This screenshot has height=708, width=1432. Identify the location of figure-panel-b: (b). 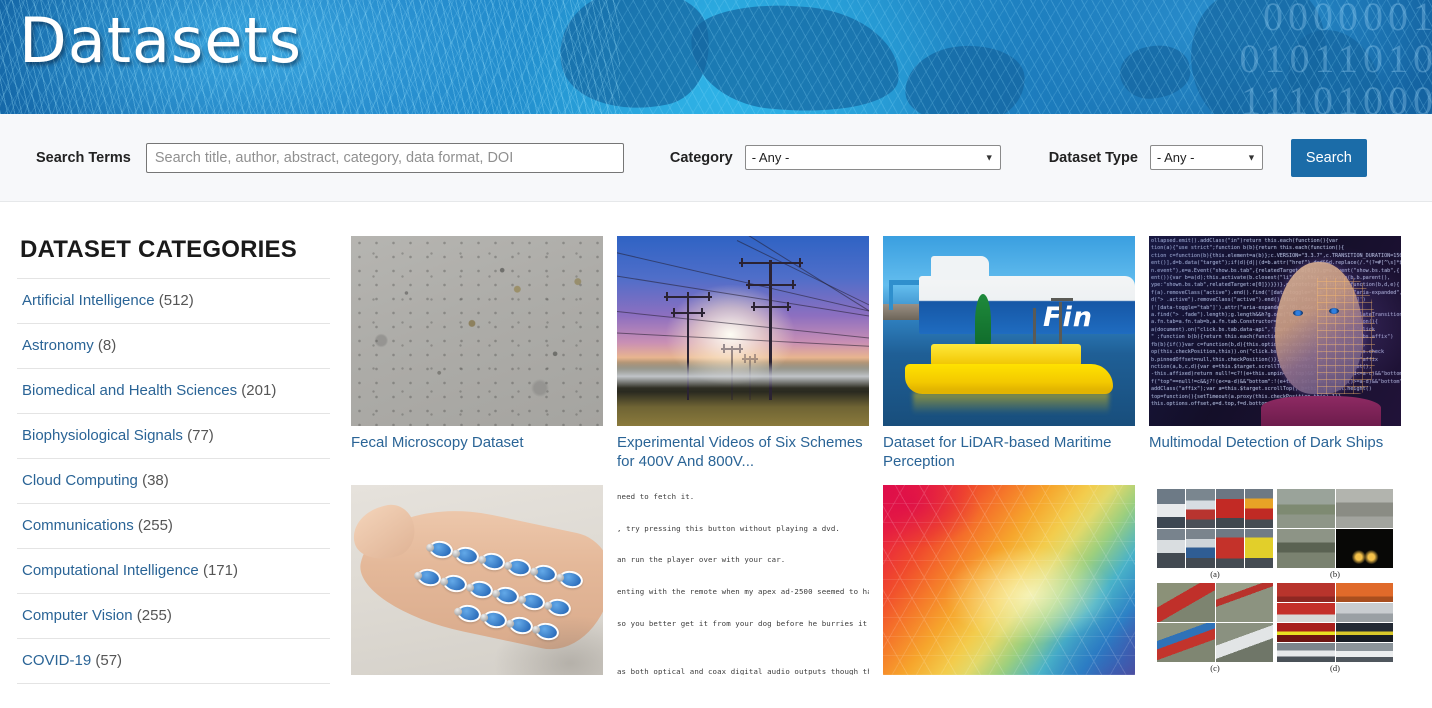
(1335, 533).